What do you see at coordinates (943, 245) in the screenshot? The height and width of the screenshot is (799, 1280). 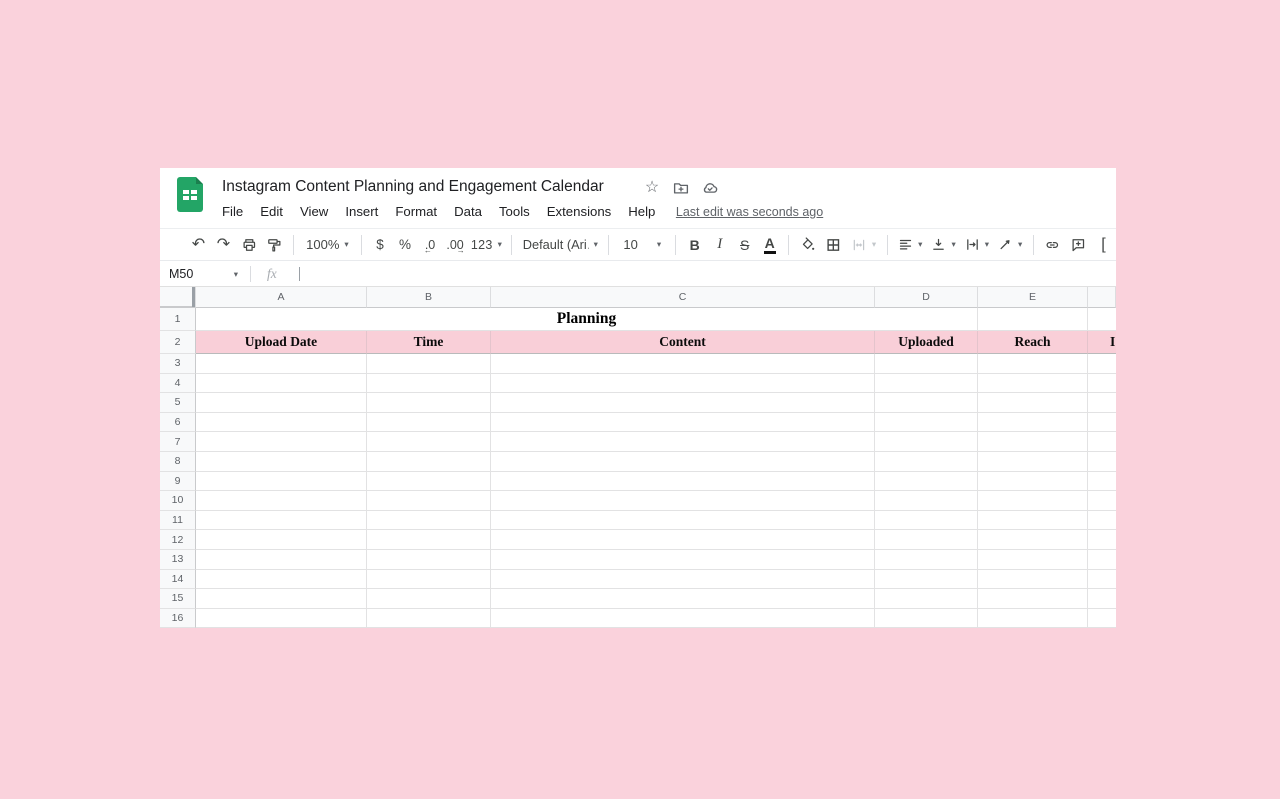 I see `vertical-align-button: ▾` at bounding box center [943, 245].